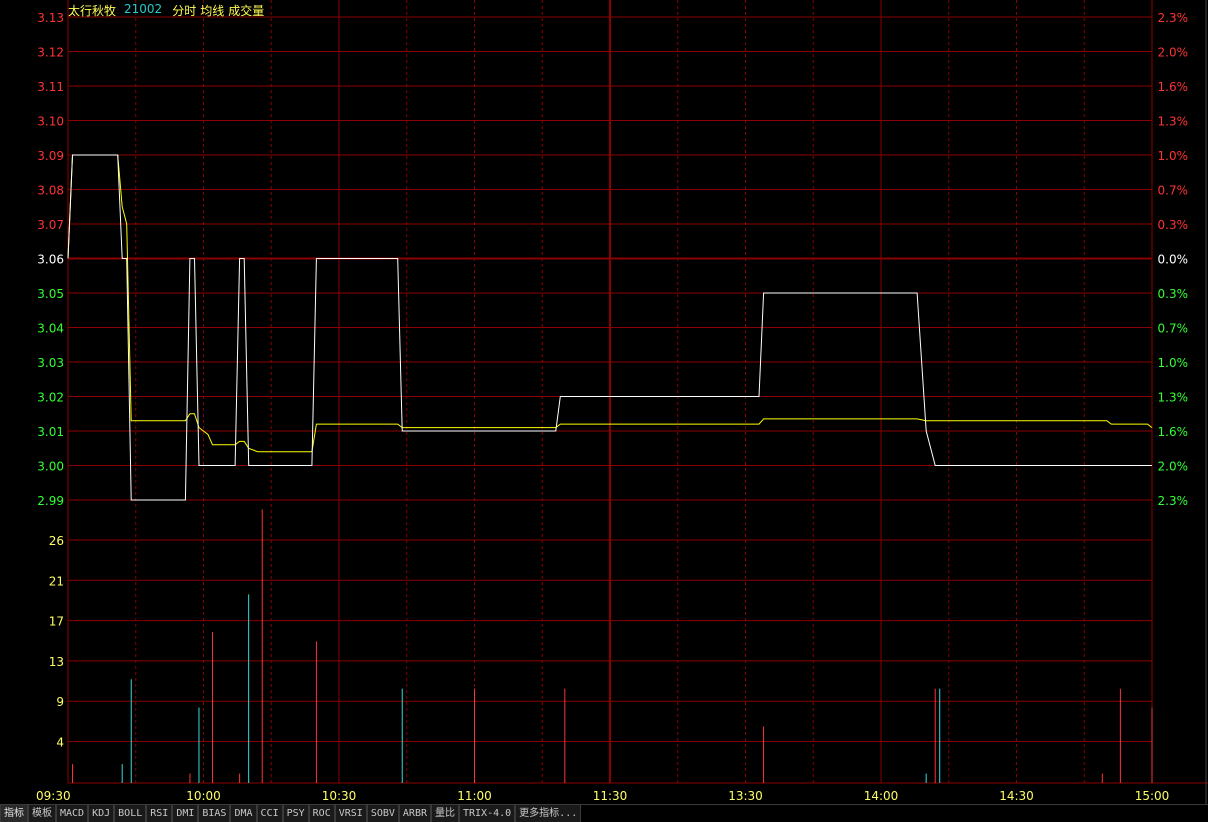 The width and height of the screenshot is (1208, 822). What do you see at coordinates (130, 813) in the screenshot?
I see `indicator-tab: BOLL` at bounding box center [130, 813].